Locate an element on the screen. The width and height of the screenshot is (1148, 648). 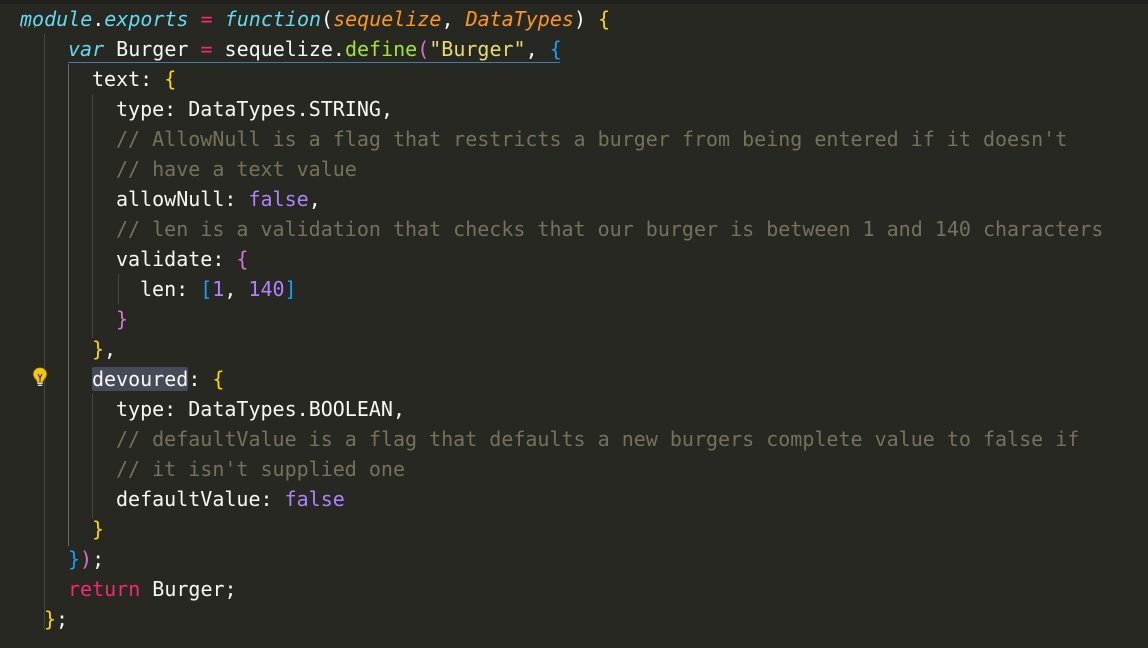
token-bracket-close: ] is located at coordinates (290, 289).